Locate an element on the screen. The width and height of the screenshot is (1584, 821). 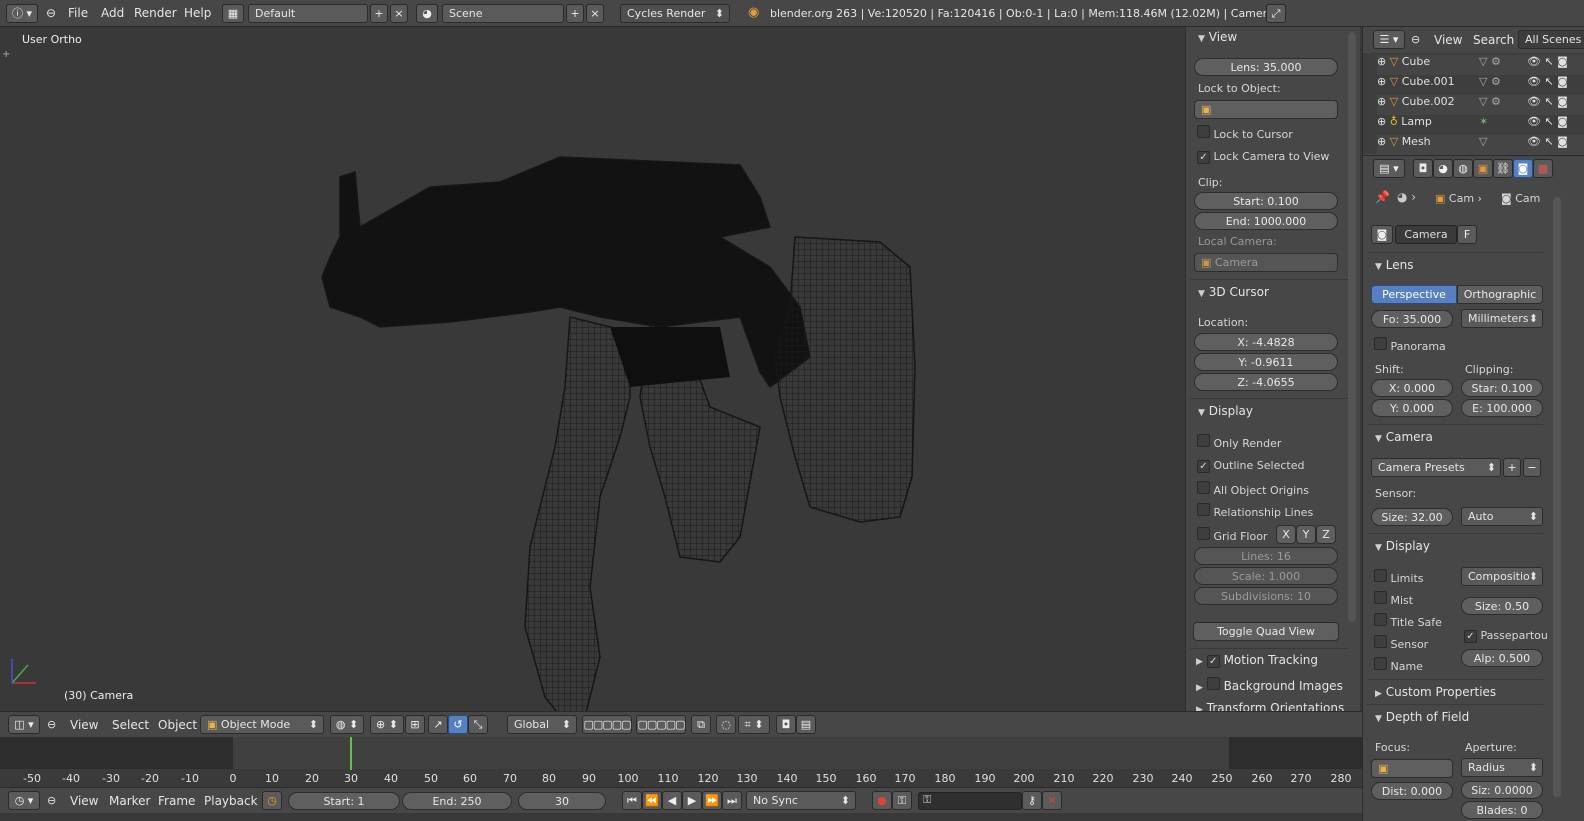
background-images-panel-header: ▶ Background Images is located at coordinates (1269, 685).